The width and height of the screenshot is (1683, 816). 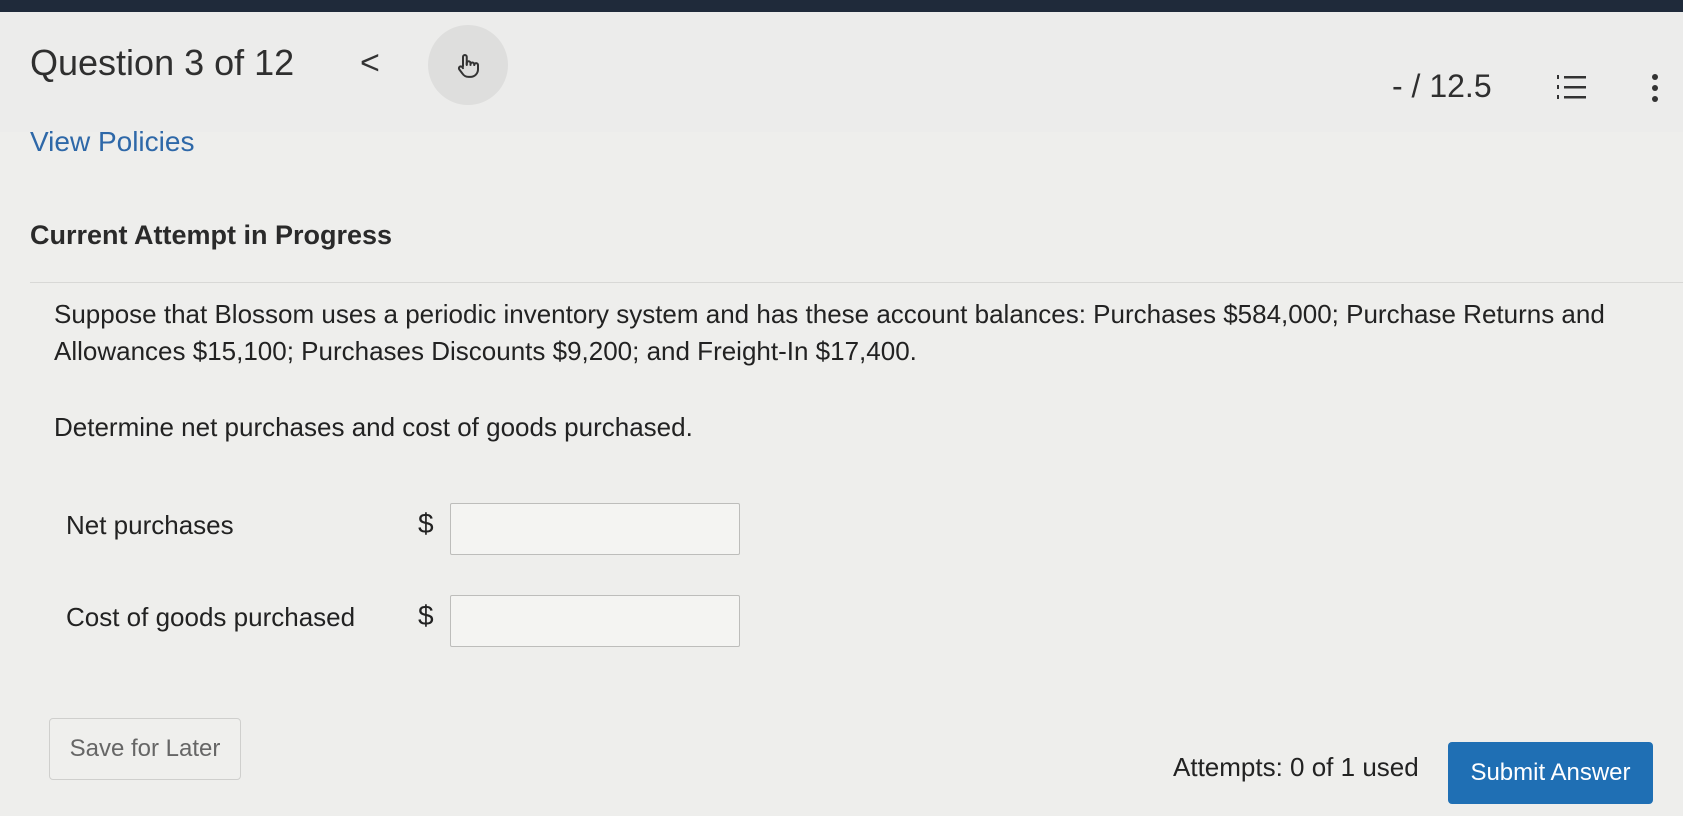 I want to click on list-icon, so click(x=1571, y=88).